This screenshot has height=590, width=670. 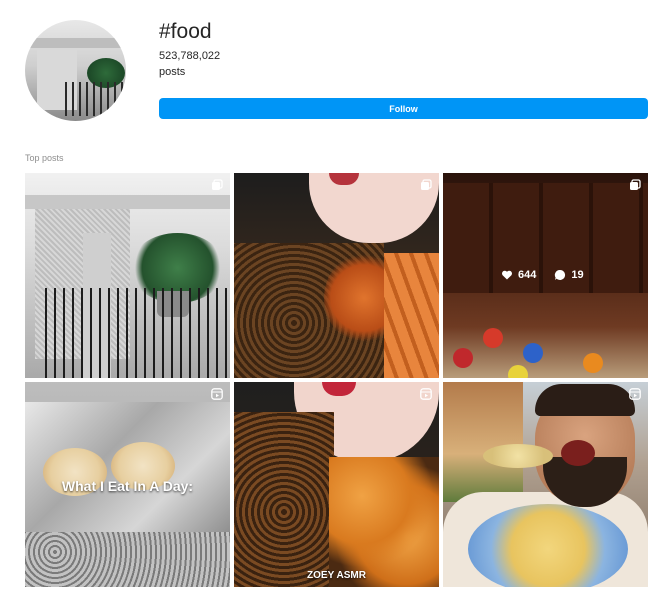 What do you see at coordinates (527, 275) in the screenshot?
I see `likes-count: 644` at bounding box center [527, 275].